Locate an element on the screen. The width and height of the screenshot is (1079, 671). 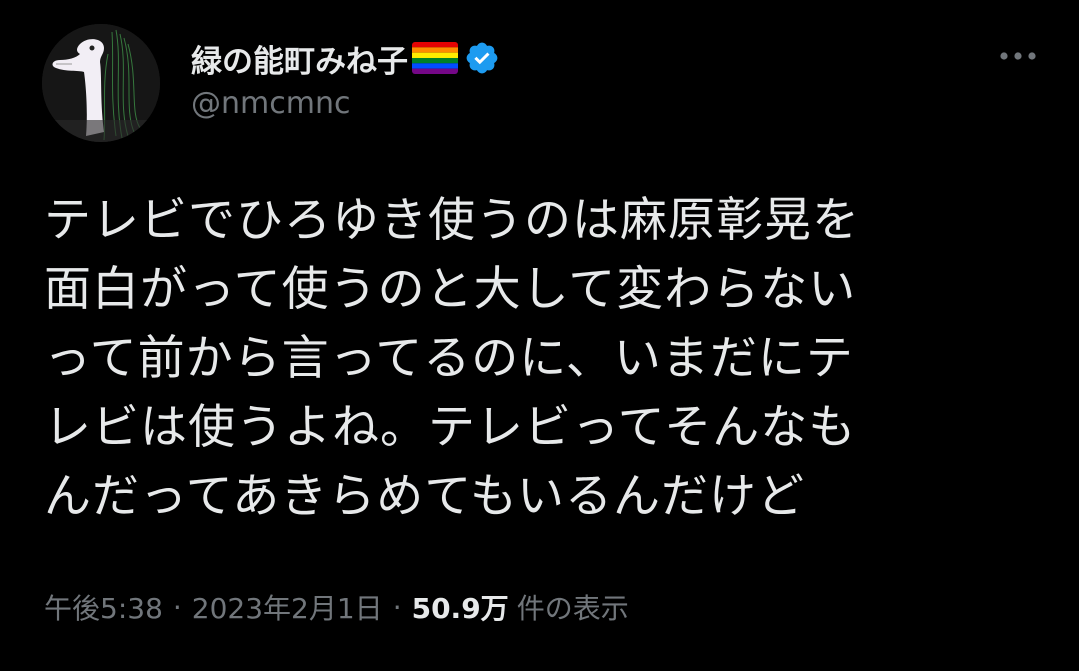
rainbow-flag-icon is located at coordinates (435, 58).